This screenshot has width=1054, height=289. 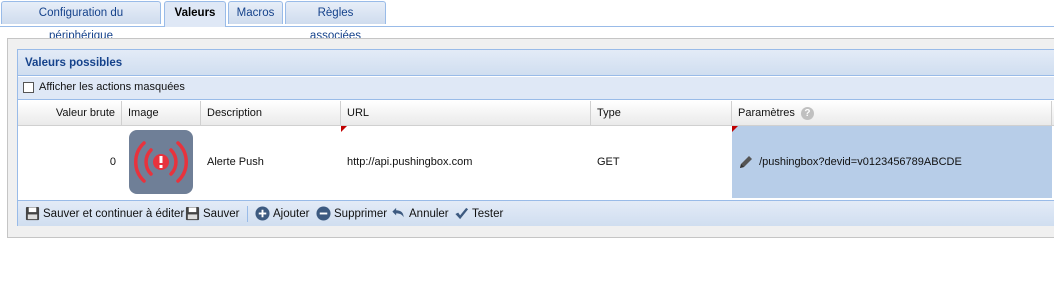 I want to click on show-hidden-checkbox, so click(x=28, y=87).